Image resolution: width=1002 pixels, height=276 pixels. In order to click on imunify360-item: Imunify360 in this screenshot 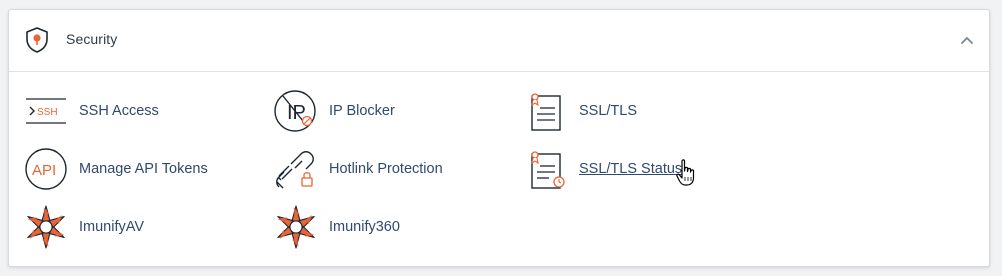, I will do `click(336, 227)`.